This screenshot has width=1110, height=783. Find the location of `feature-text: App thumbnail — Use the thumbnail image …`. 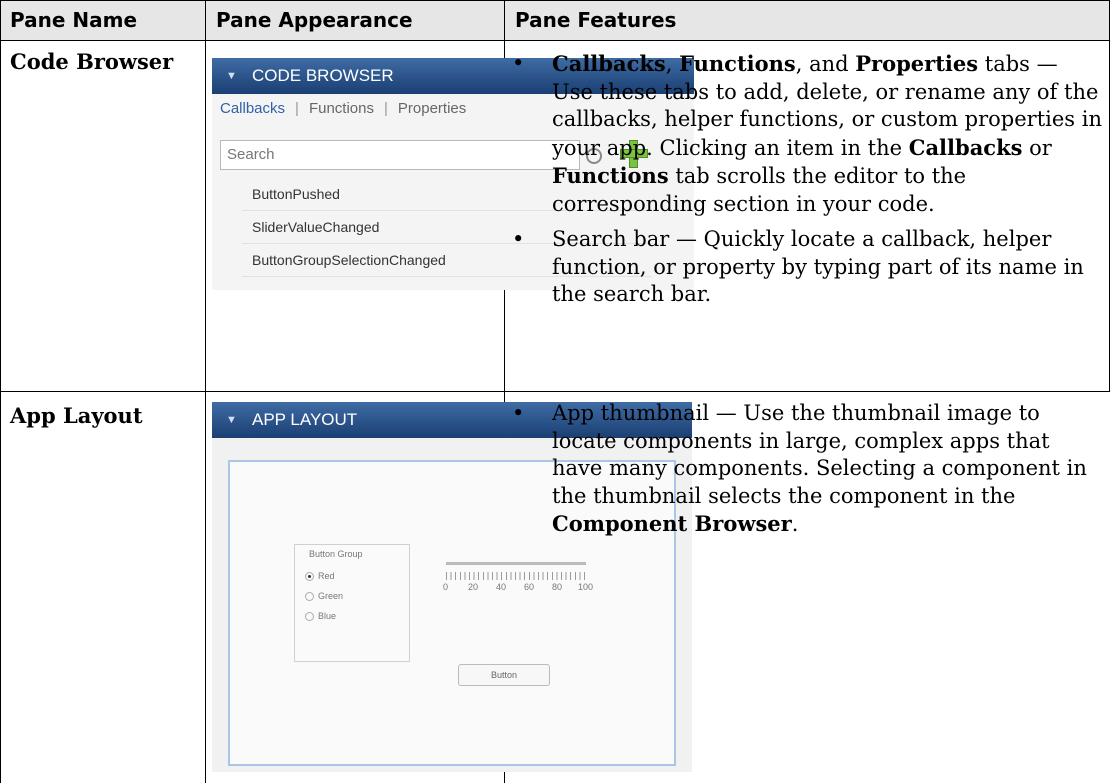

feature-text: App thumbnail — Use the thumbnail image … is located at coordinates (819, 454).